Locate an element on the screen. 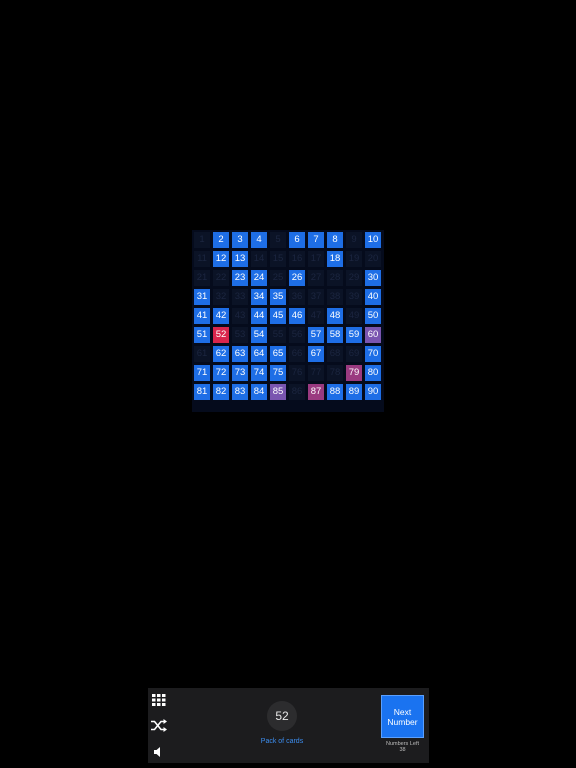  number-cell-36: 36 is located at coordinates (297, 297).